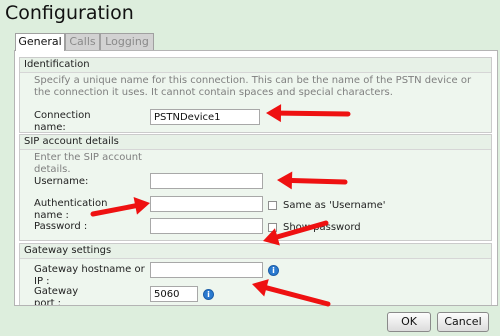 The image size is (500, 336). What do you see at coordinates (206, 181) in the screenshot?
I see `username-input` at bounding box center [206, 181].